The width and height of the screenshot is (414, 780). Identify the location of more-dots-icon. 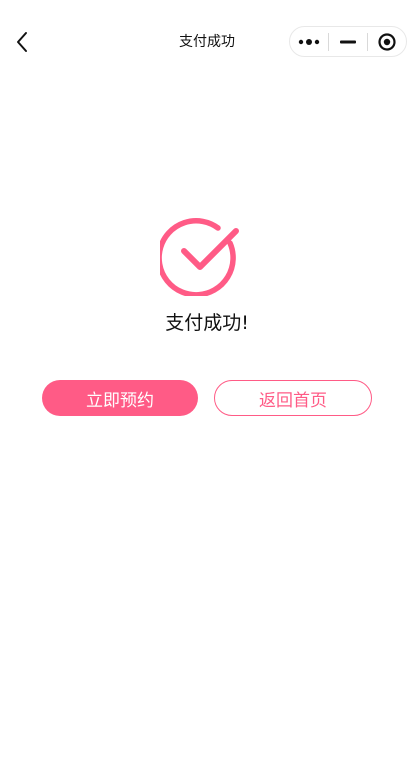
(309, 41).